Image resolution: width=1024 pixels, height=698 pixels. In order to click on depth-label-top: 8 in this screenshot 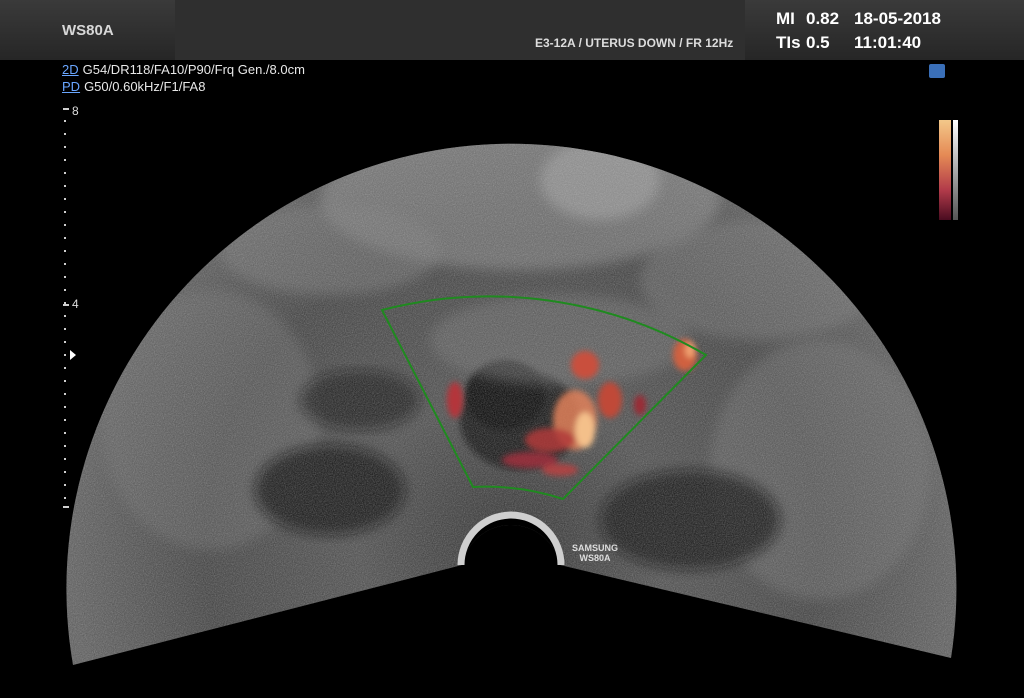, I will do `click(75, 111)`.